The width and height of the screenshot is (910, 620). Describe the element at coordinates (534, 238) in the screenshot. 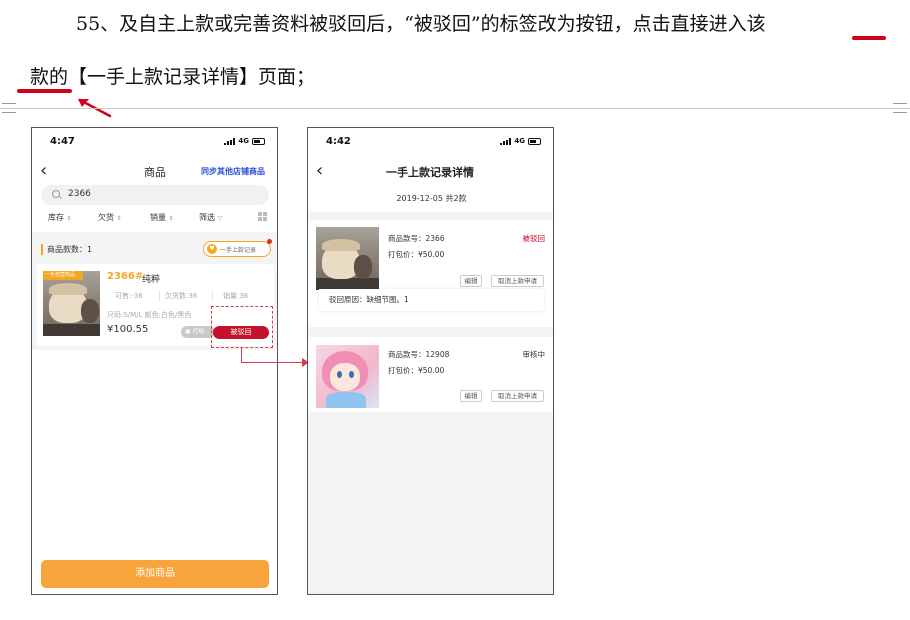

I see `status-rejected: 被驳回` at that location.